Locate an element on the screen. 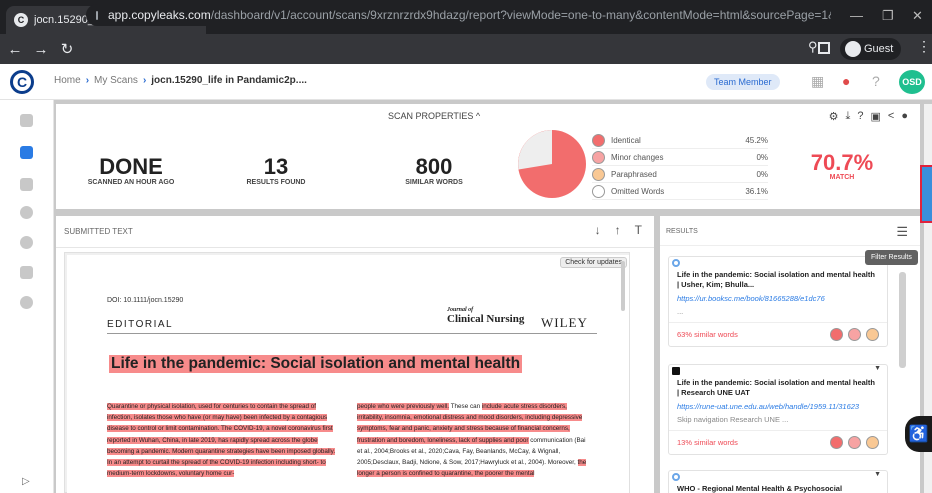 The image size is (932, 493). submitted-header: SUBMITTED TEXT ↓ ↑ T is located at coordinates (355, 232).